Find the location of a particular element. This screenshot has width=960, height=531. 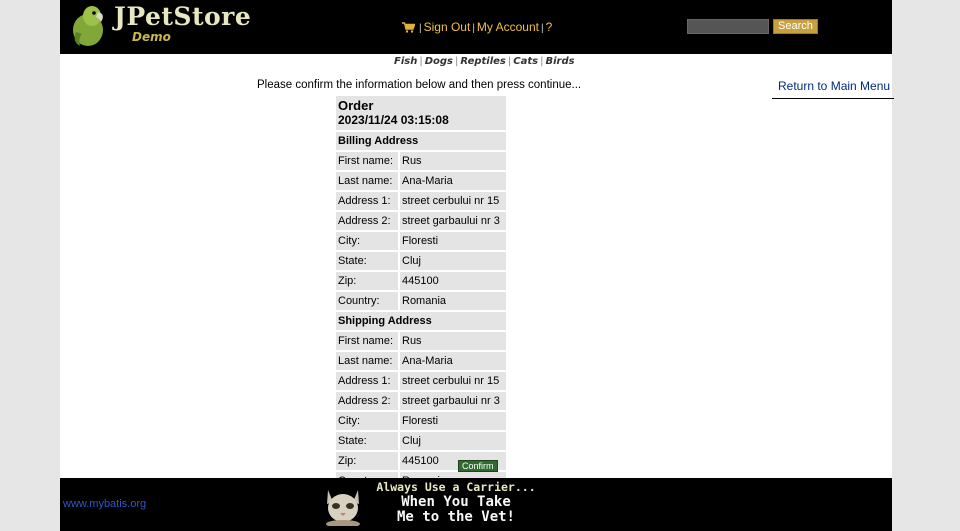

confirm-button: Confirm is located at coordinates (478, 466).